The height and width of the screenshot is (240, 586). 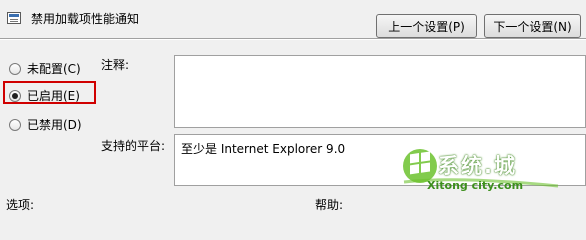 I want to click on options-label: 选项:, so click(x=20, y=205).